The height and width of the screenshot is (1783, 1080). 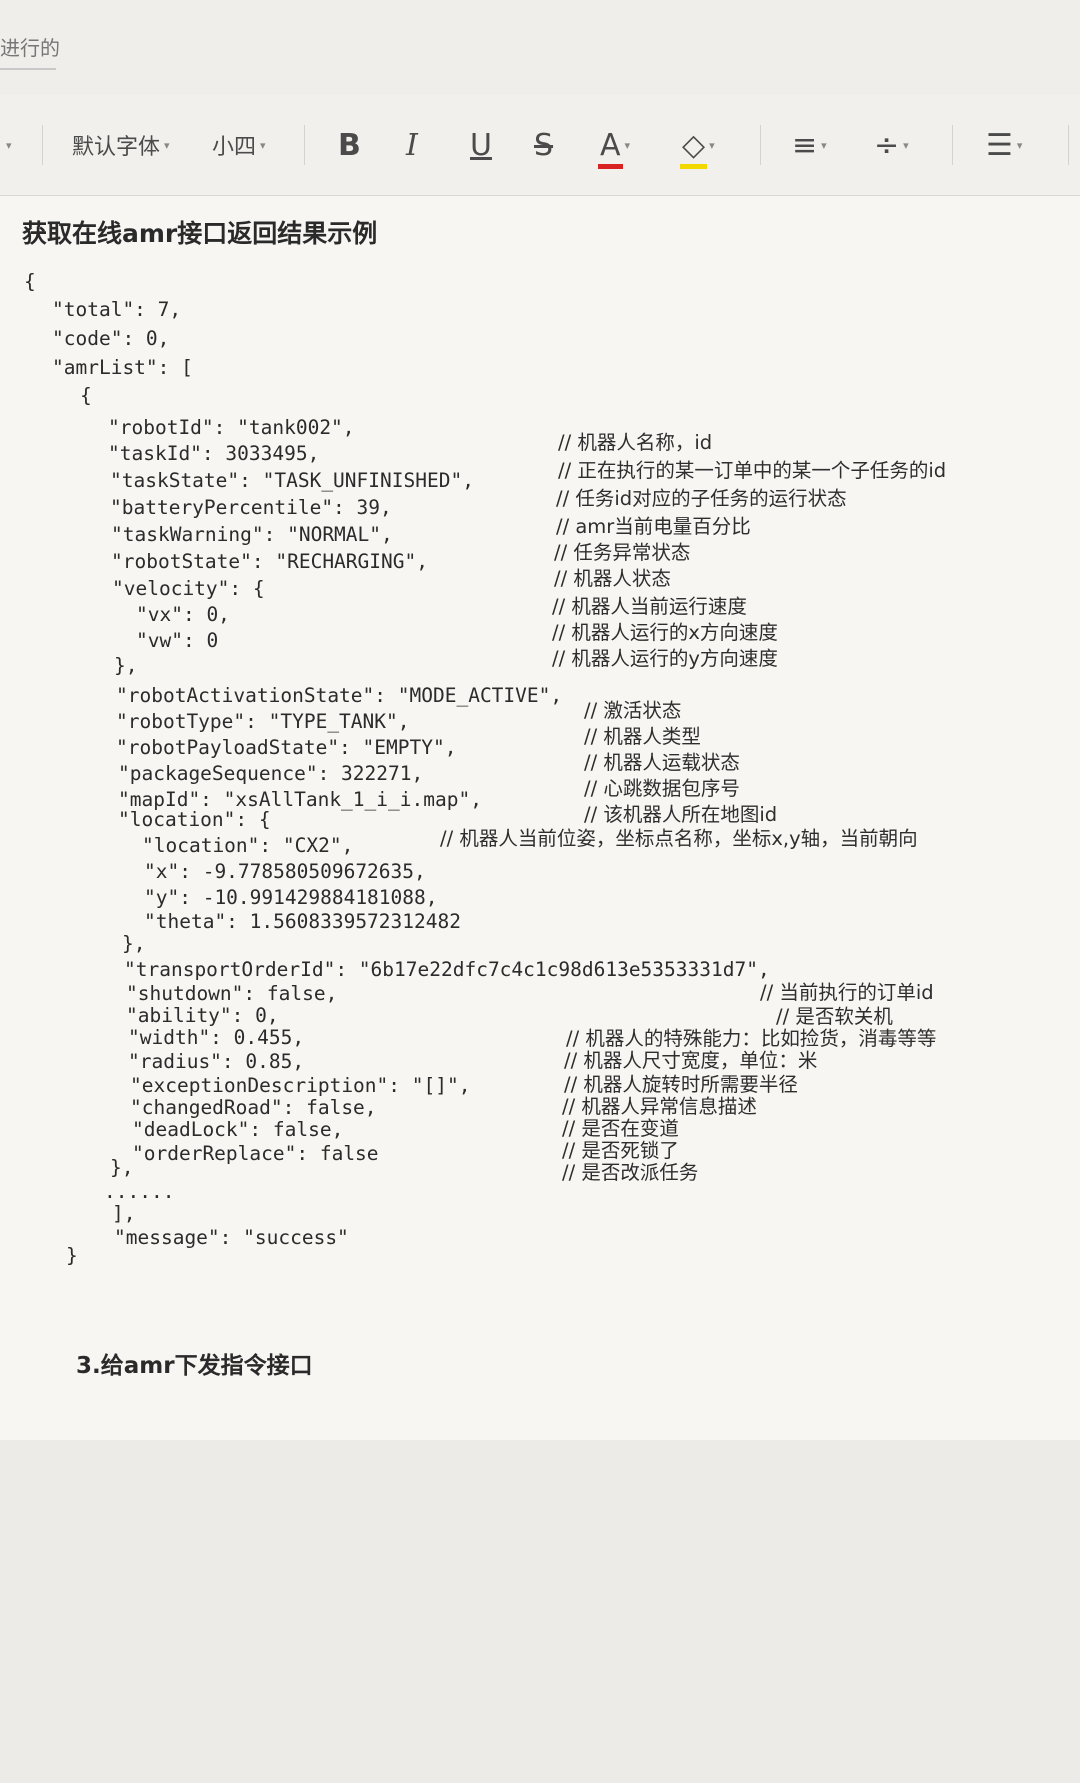 What do you see at coordinates (116, 147) in the screenshot?
I see `font-family-value: 默认字体` at bounding box center [116, 147].